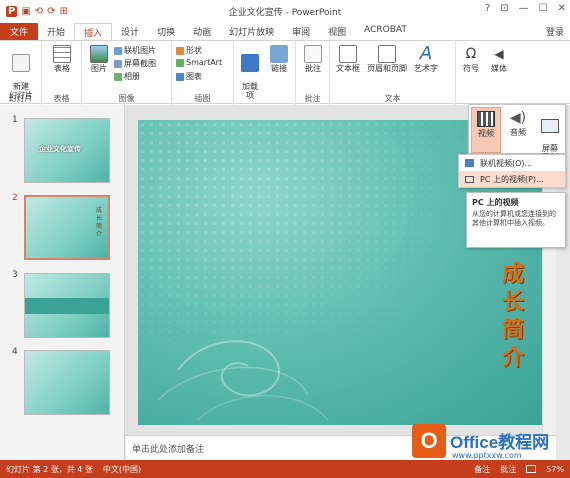 The image size is (570, 478). Describe the element at coordinates (21, 63) in the screenshot. I see `new-slide-icon` at that location.